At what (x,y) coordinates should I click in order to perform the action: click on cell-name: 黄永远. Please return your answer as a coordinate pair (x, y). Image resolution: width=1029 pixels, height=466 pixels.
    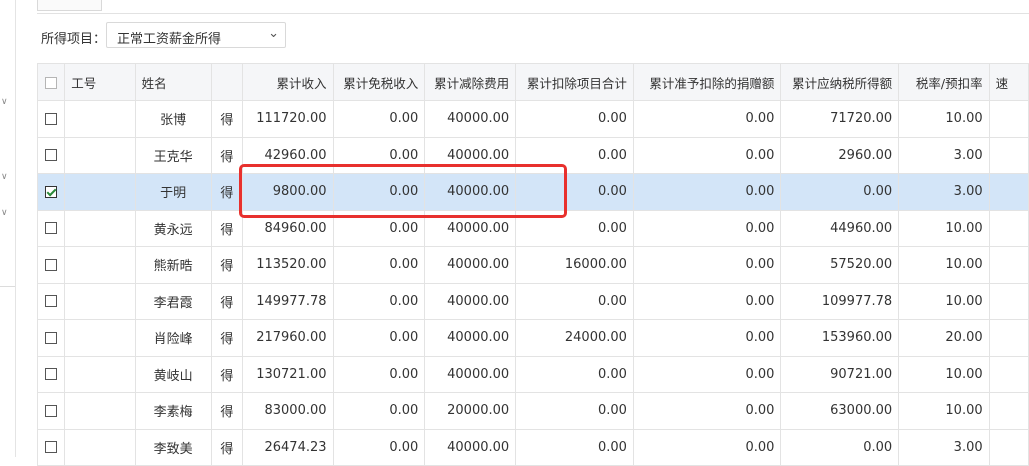
    Looking at the image, I should click on (173, 228).